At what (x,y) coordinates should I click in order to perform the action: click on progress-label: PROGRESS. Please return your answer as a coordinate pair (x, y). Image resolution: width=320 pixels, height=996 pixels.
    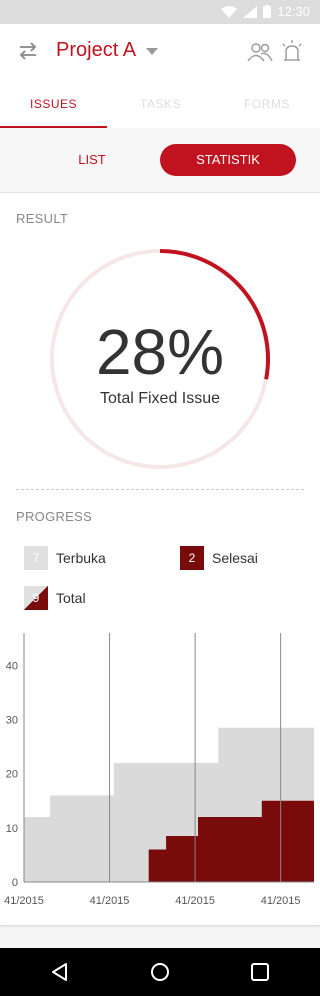
    Looking at the image, I should click on (54, 516).